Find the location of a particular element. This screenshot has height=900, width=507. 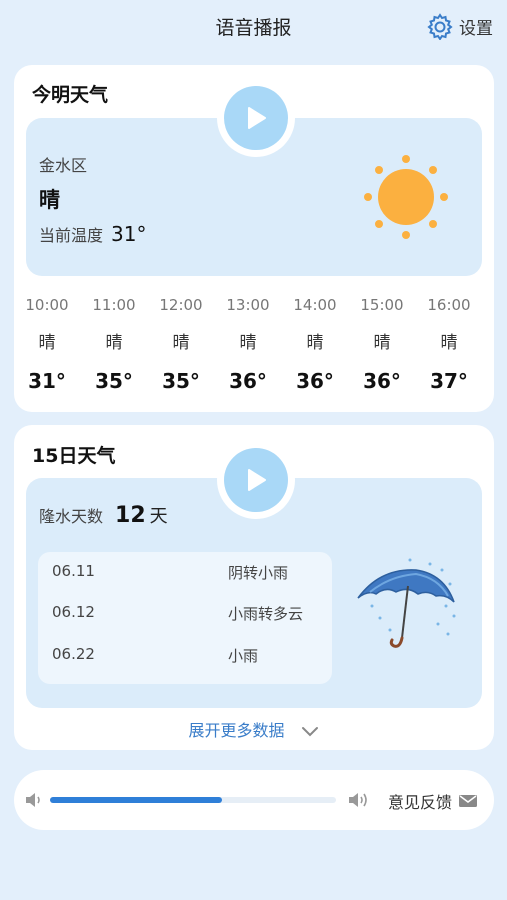

rain-days-value: 12 is located at coordinates (130, 515).